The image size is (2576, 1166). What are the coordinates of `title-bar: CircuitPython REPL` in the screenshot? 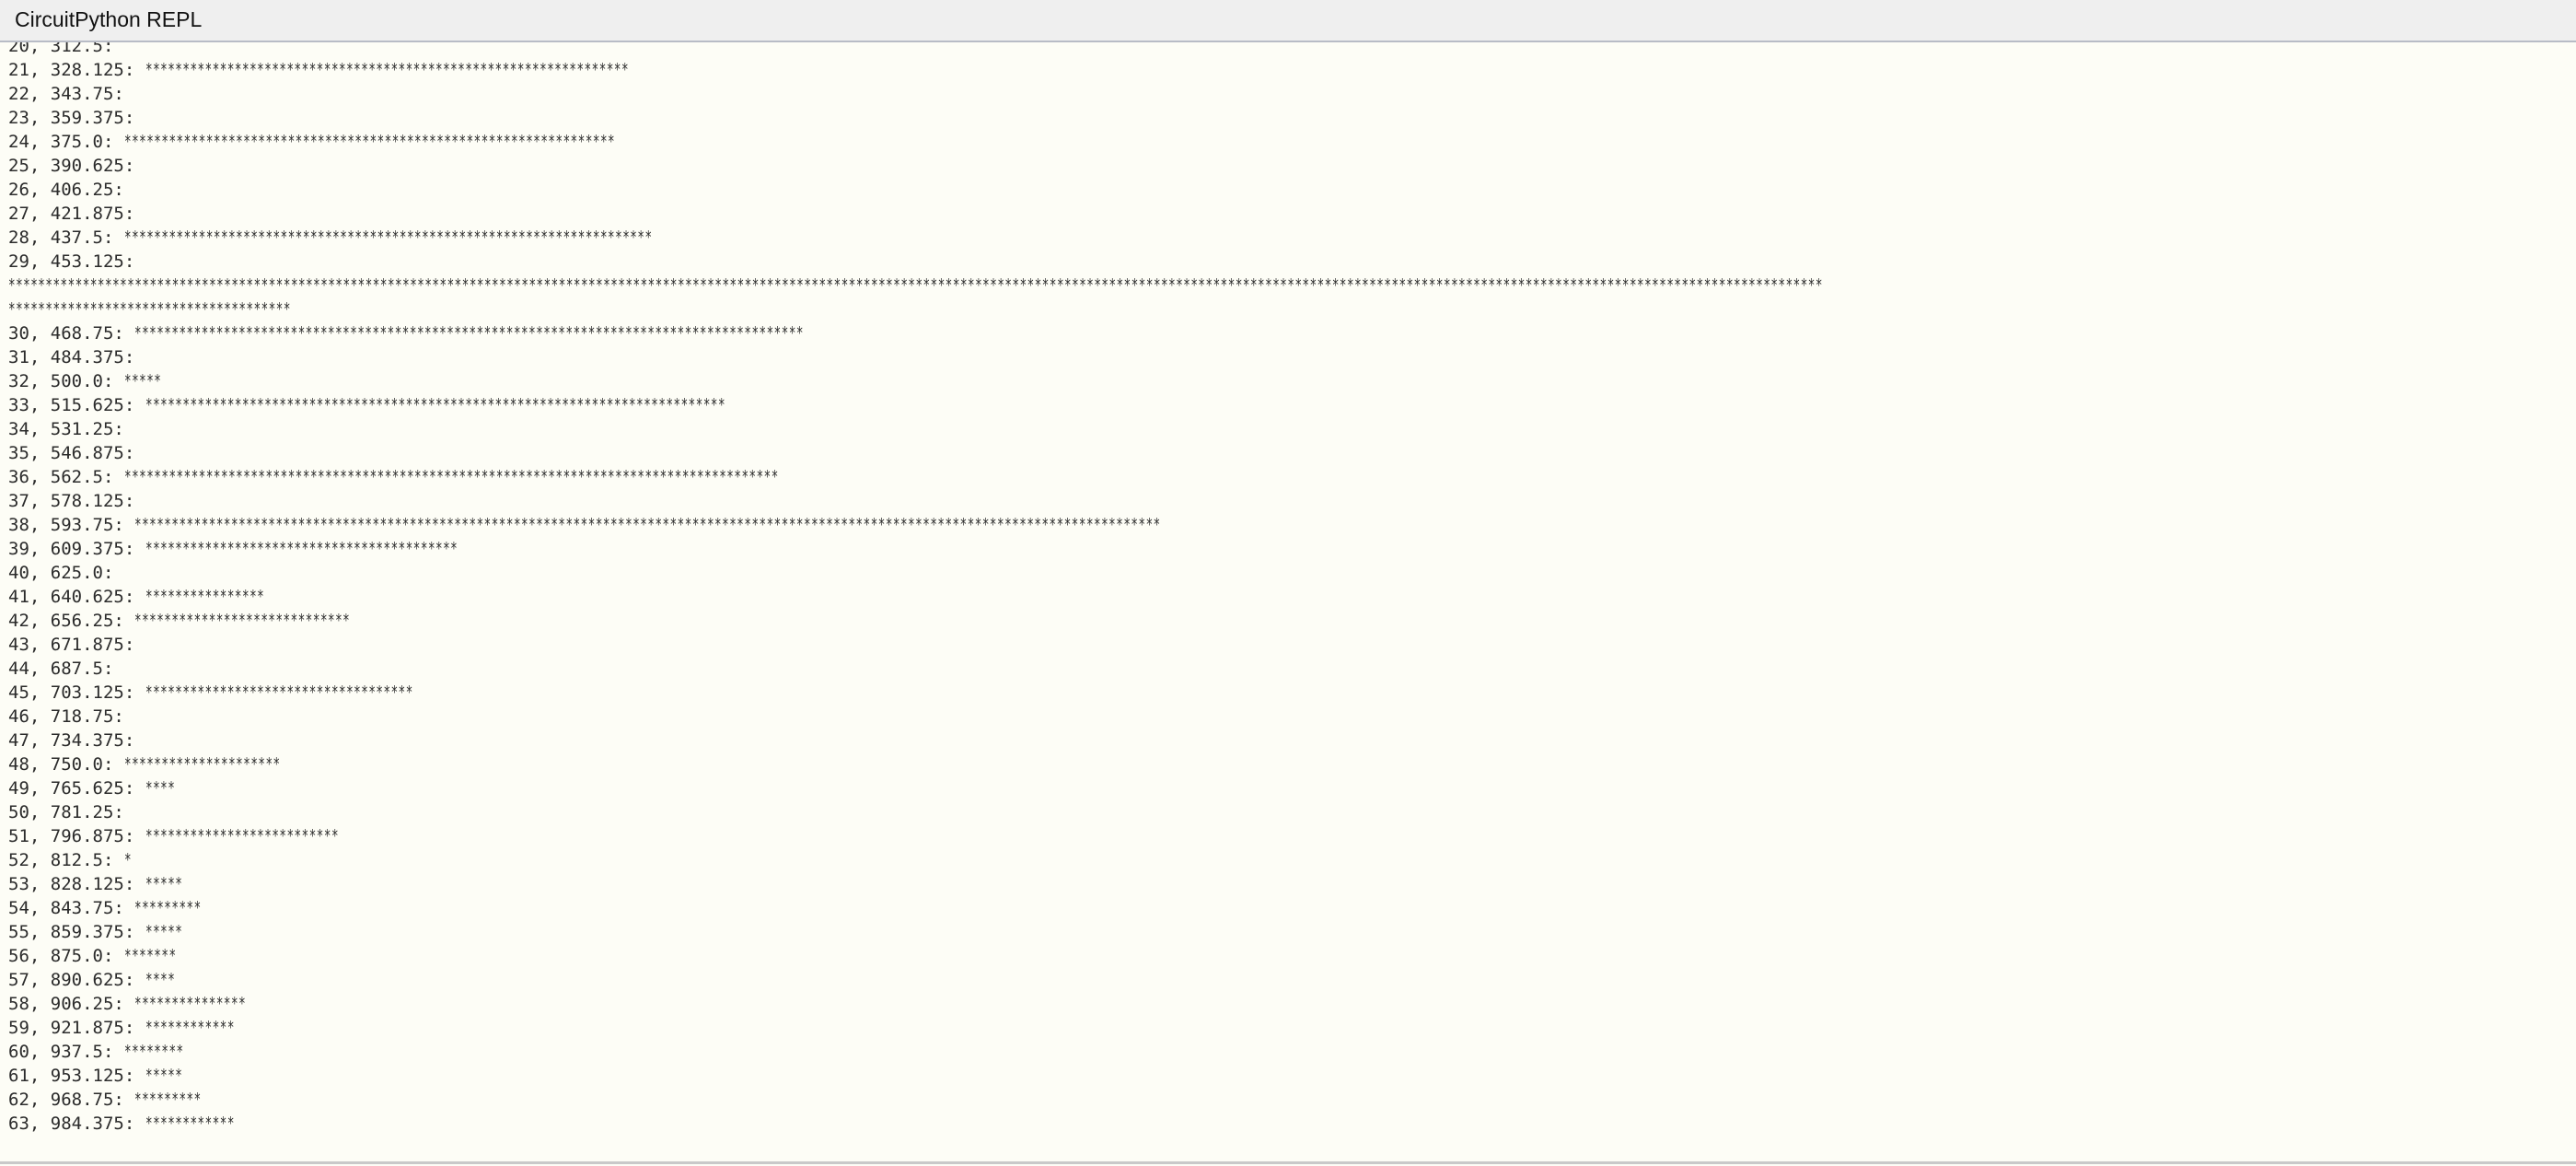 It's located at (1288, 21).